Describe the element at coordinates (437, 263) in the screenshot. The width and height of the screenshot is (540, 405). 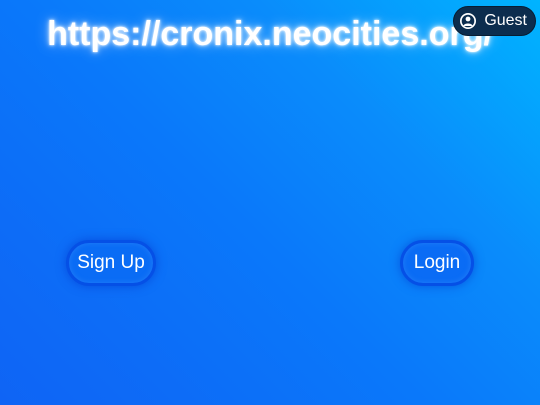
I see `login-button: Login` at that location.